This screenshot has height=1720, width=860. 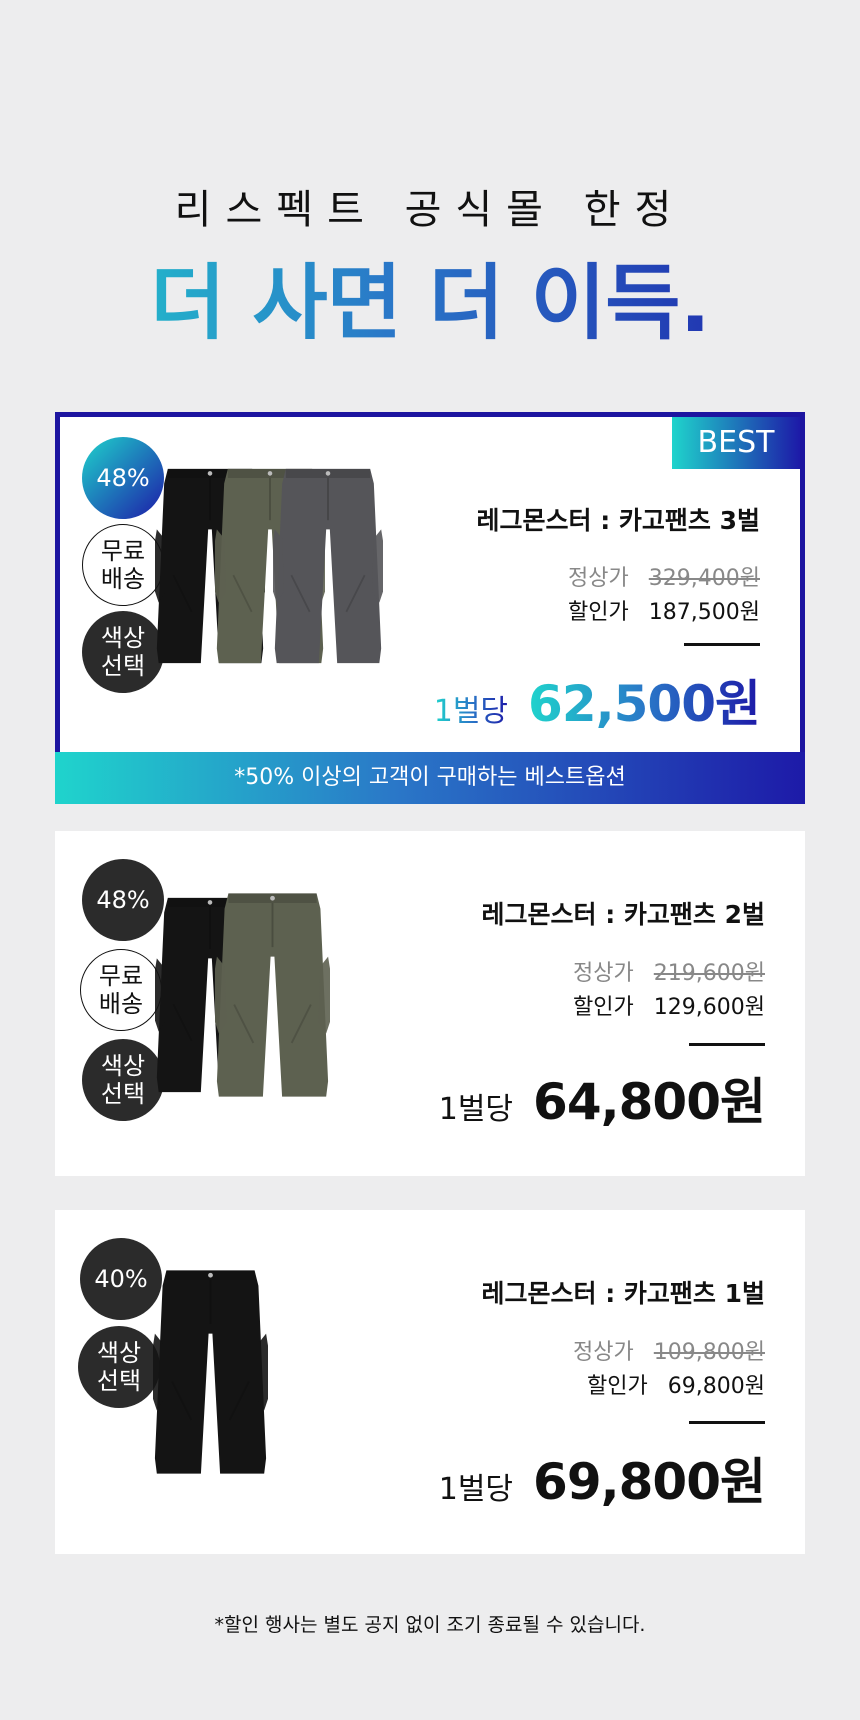 What do you see at coordinates (649, 1482) in the screenshot?
I see `per-unit-price: 69,800원` at bounding box center [649, 1482].